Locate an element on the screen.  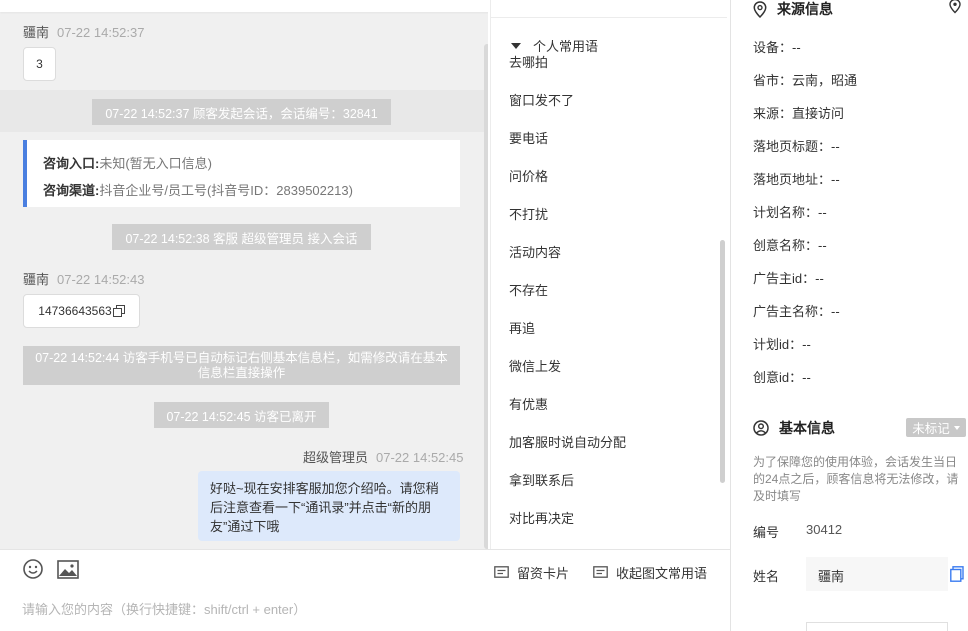
source-field-region: 省市：云南，昭通 is located at coordinates (805, 79).